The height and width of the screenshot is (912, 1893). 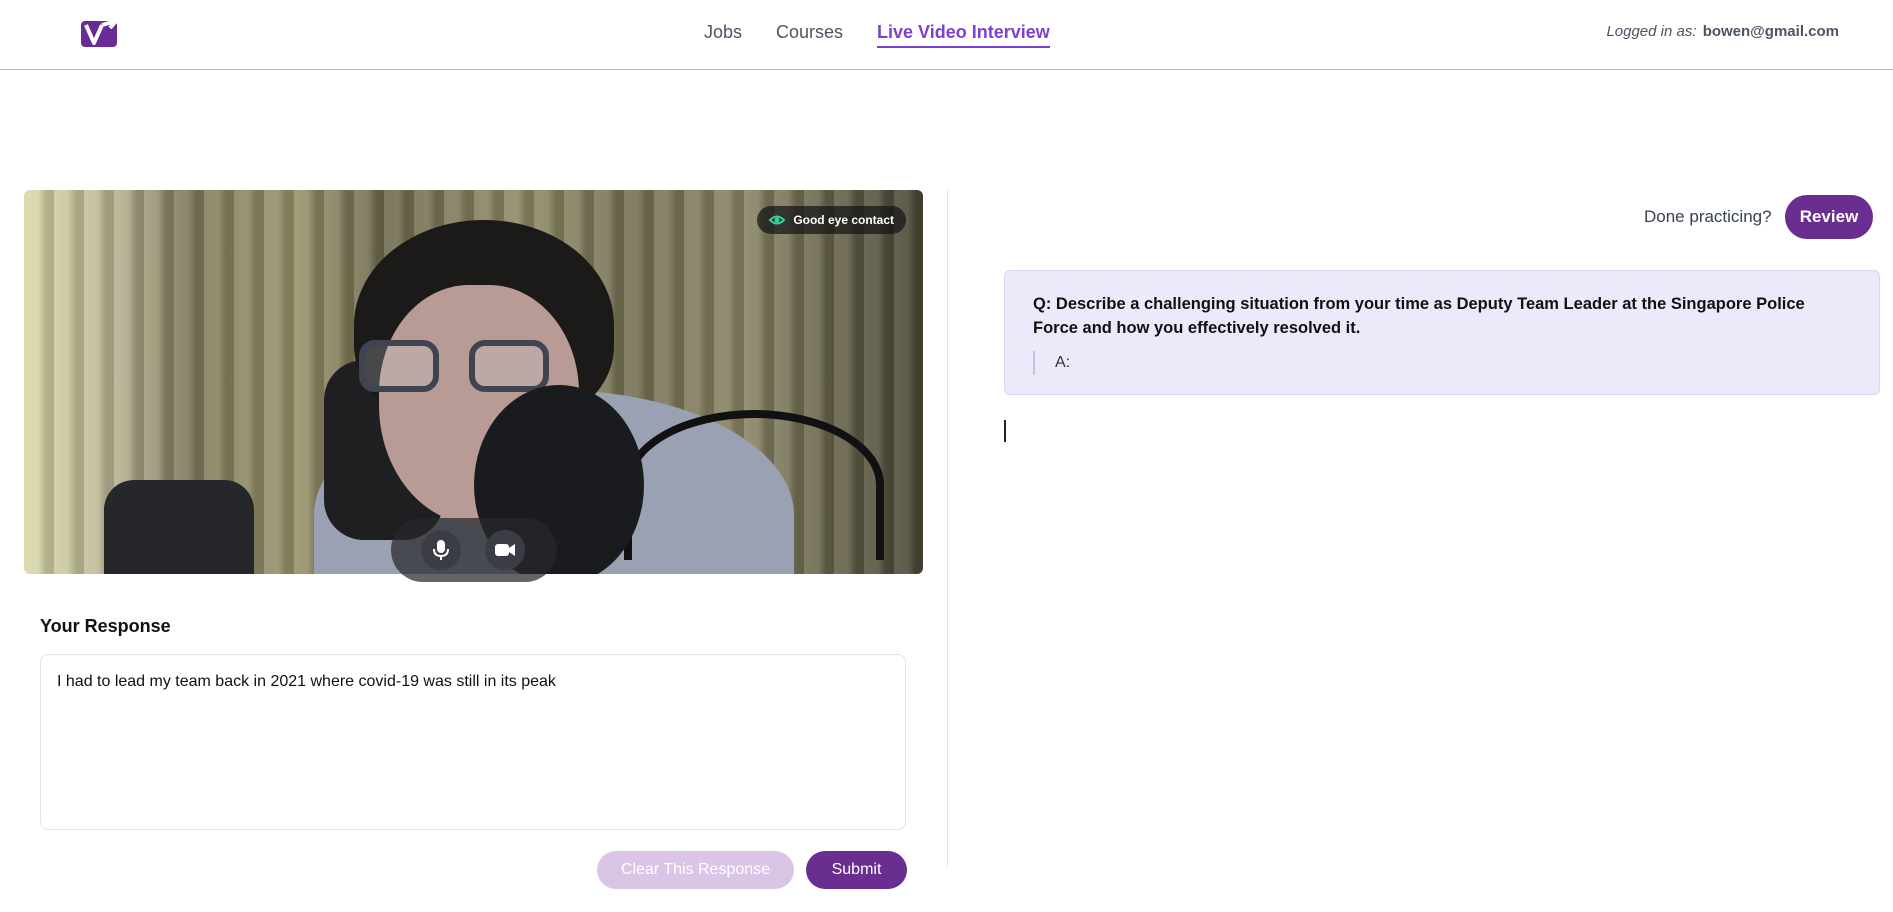 I want to click on done-practicing-label: Done practicing?, so click(x=1708, y=216).